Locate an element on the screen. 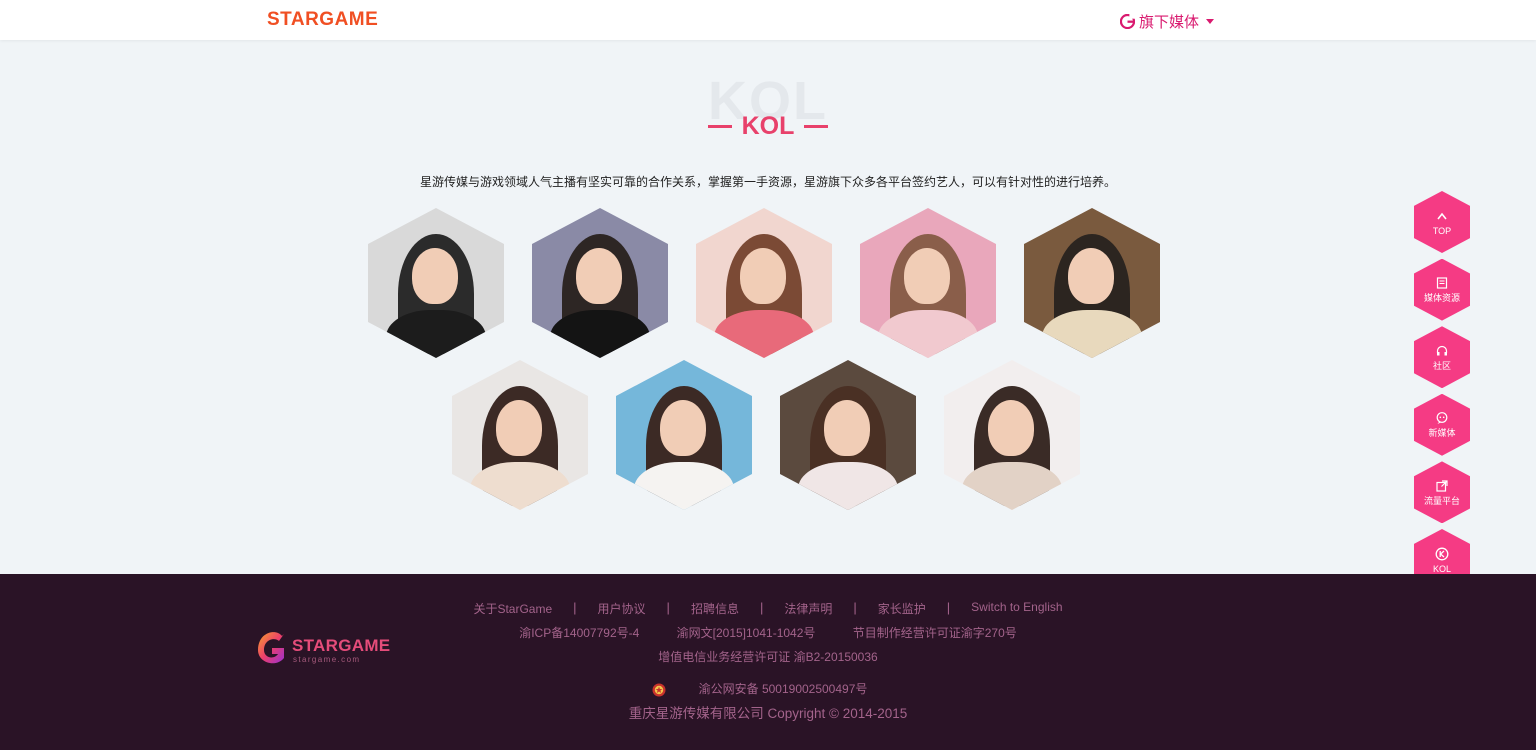 The width and height of the screenshot is (1536, 750). share-icon is located at coordinates (1442, 486).